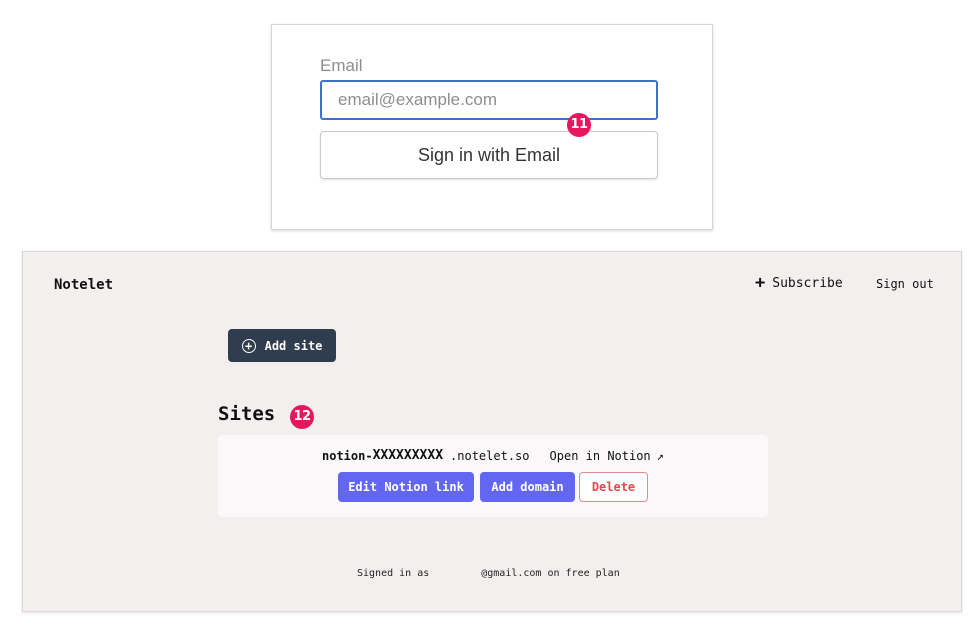 The height and width of the screenshot is (632, 980). Describe the element at coordinates (492, 127) in the screenshot. I see `login-card: Email Sign in with Email` at that location.